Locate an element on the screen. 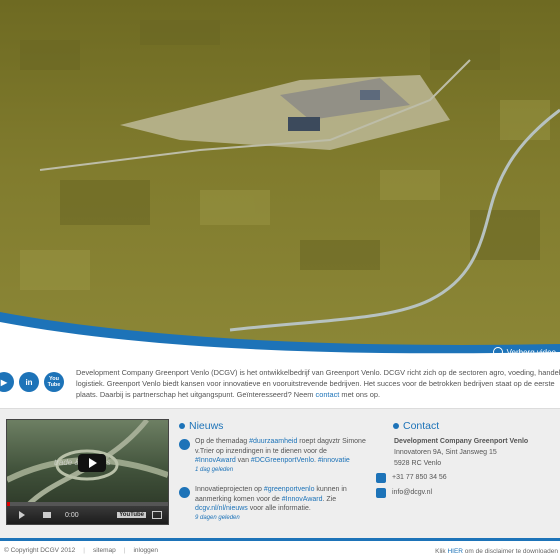  contact-address-line: 5928 RC Venlo is located at coordinates (418, 463).